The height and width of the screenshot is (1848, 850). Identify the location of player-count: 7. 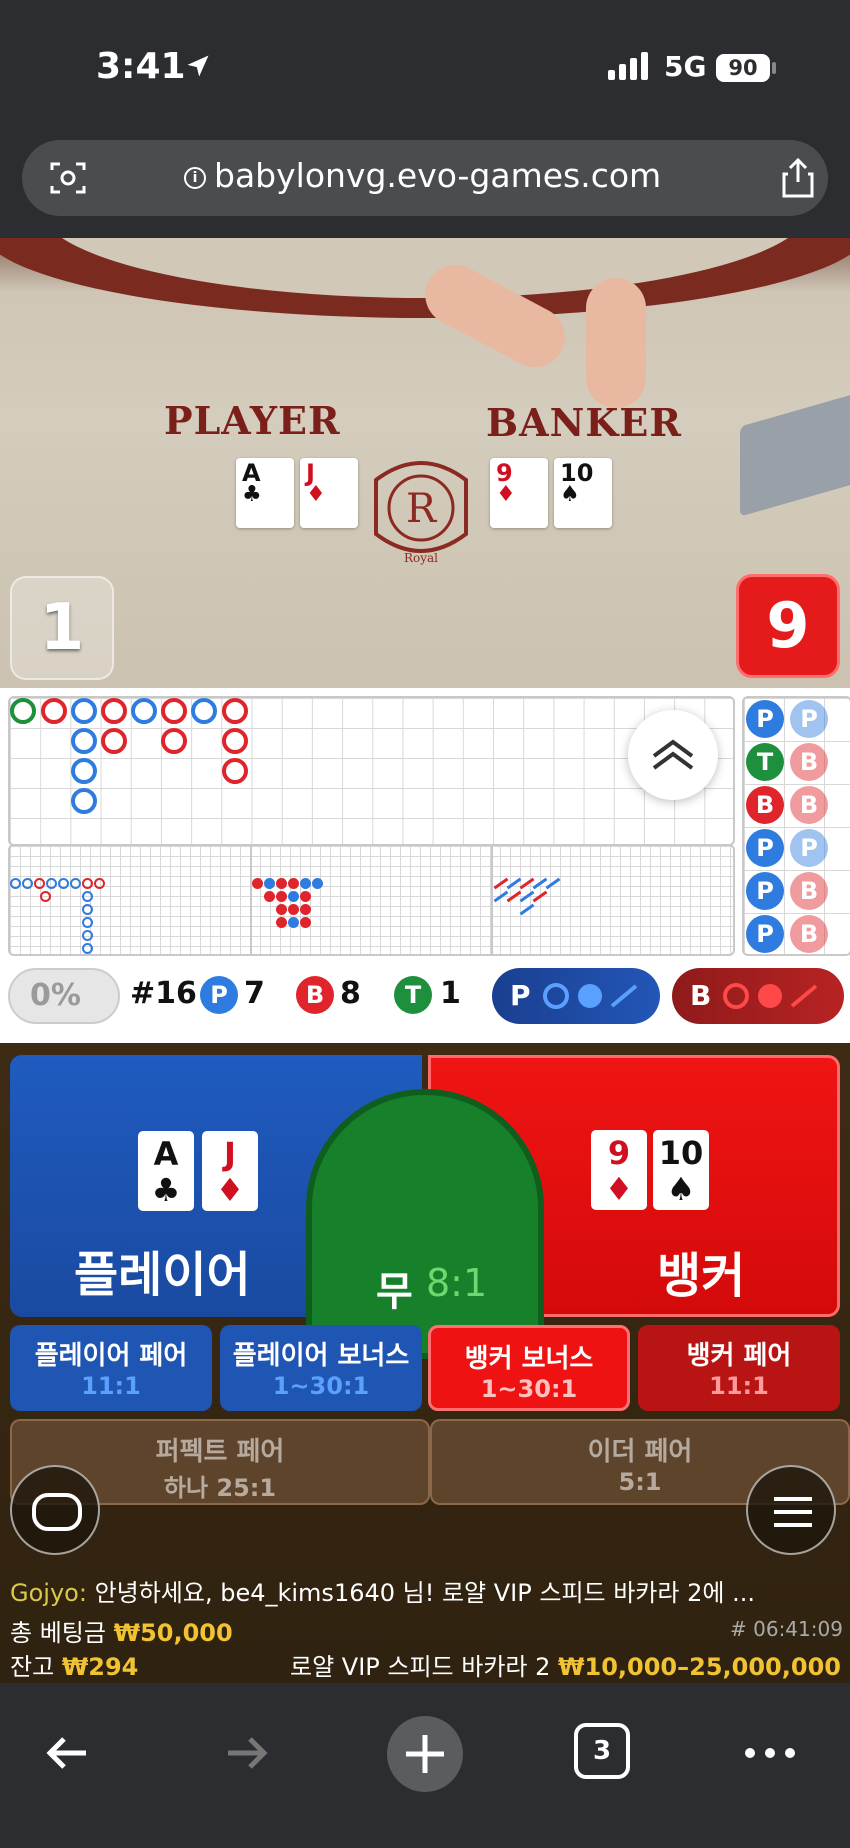
(254, 993).